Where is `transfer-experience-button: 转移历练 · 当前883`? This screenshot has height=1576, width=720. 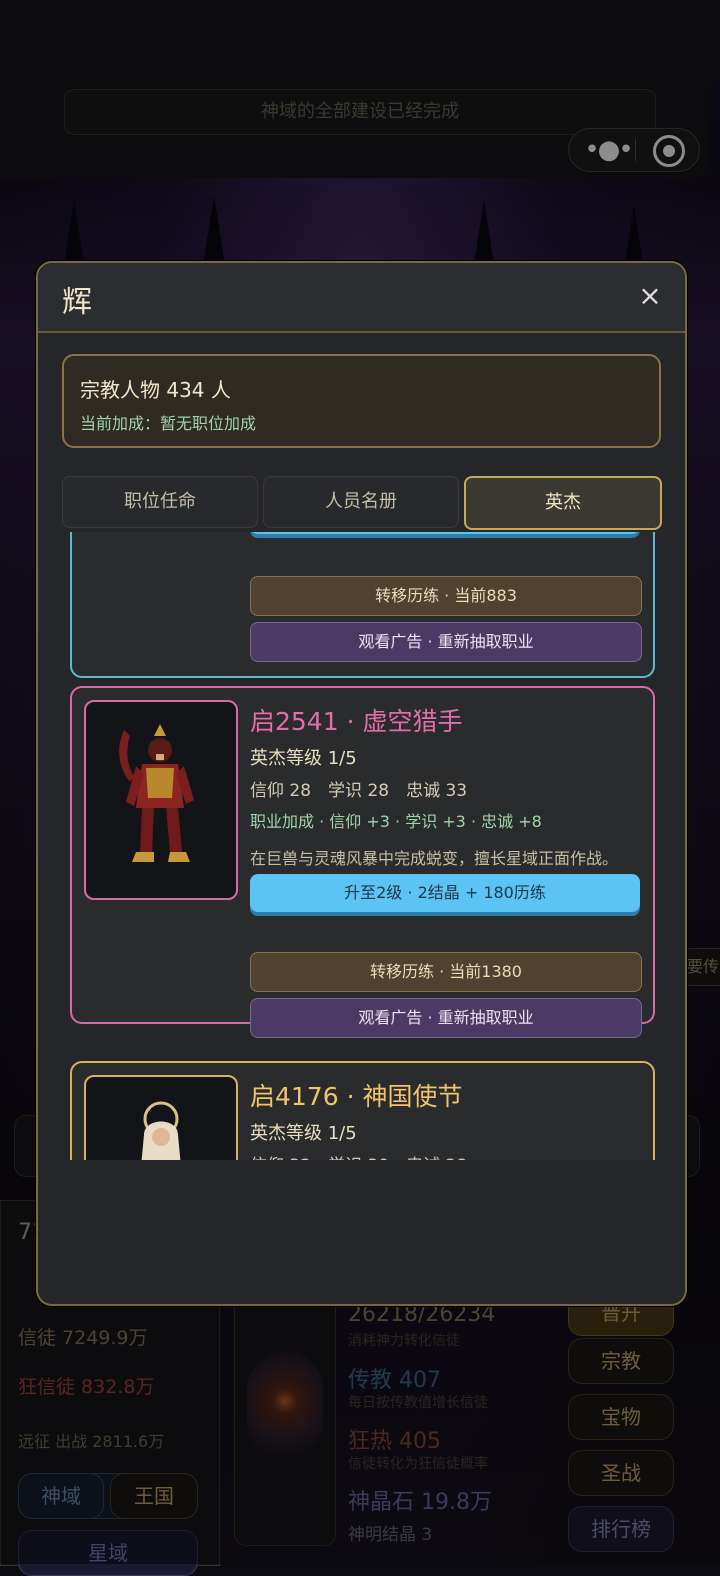 transfer-experience-button: 转移历练 · 当前883 is located at coordinates (446, 596).